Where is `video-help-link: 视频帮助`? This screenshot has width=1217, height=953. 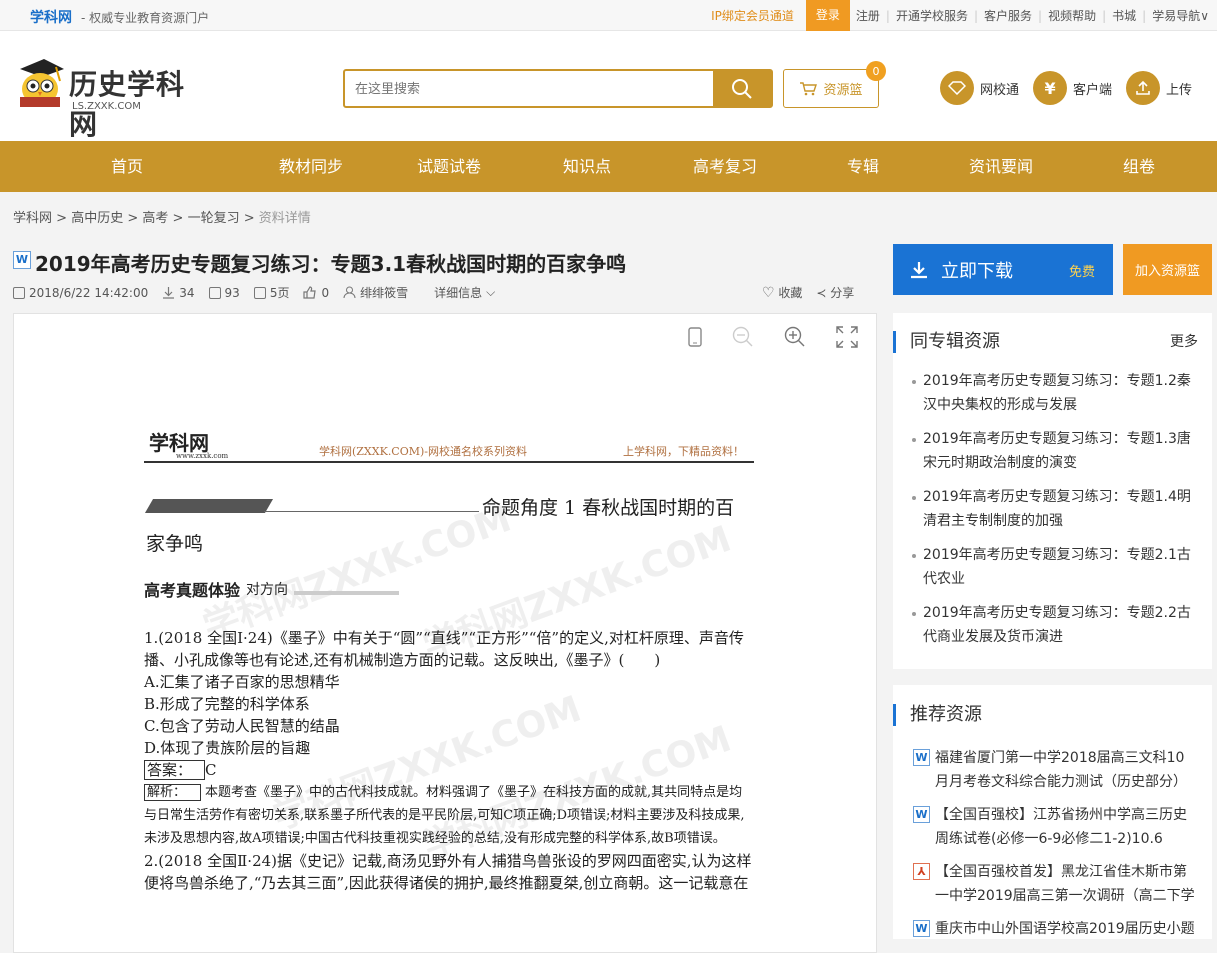 video-help-link: 视频帮助 is located at coordinates (1072, 15).